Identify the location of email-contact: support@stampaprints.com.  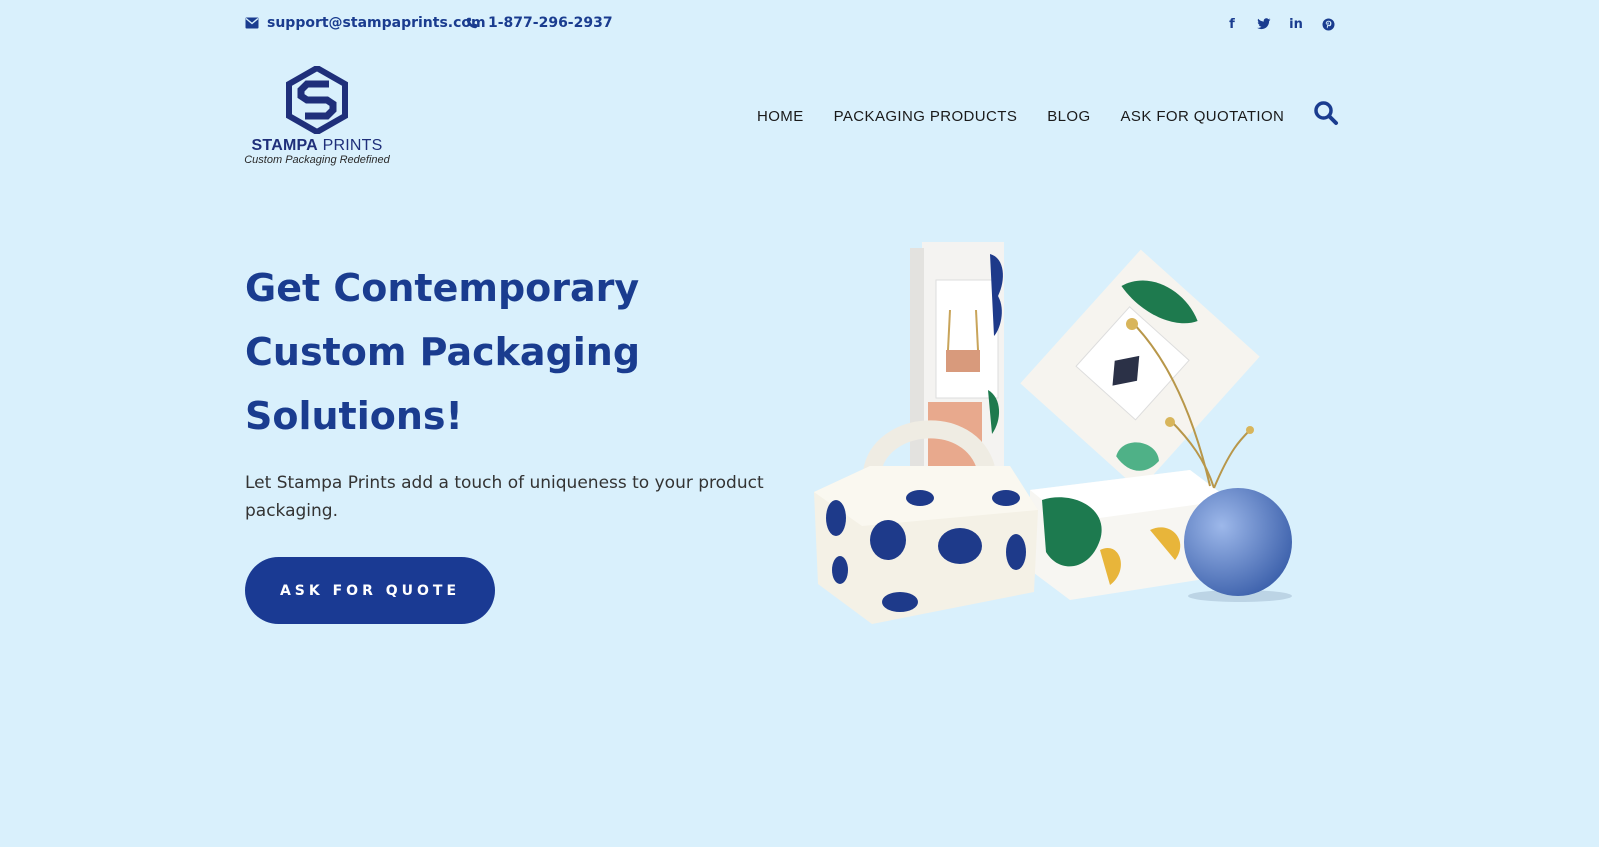
(365, 23).